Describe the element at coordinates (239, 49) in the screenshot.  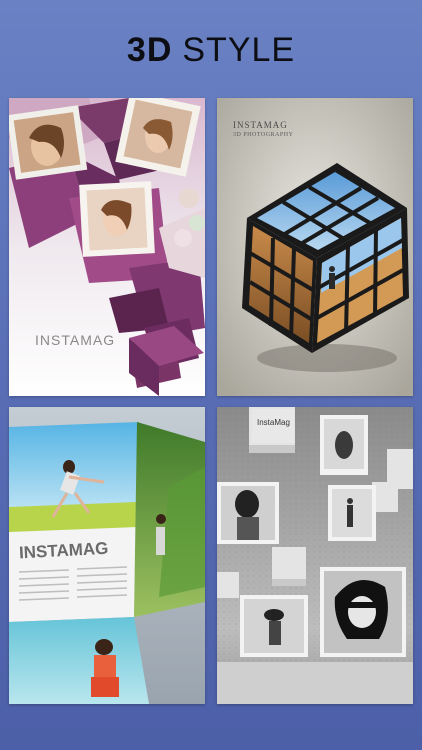
I see `title-light: STYLE` at that location.